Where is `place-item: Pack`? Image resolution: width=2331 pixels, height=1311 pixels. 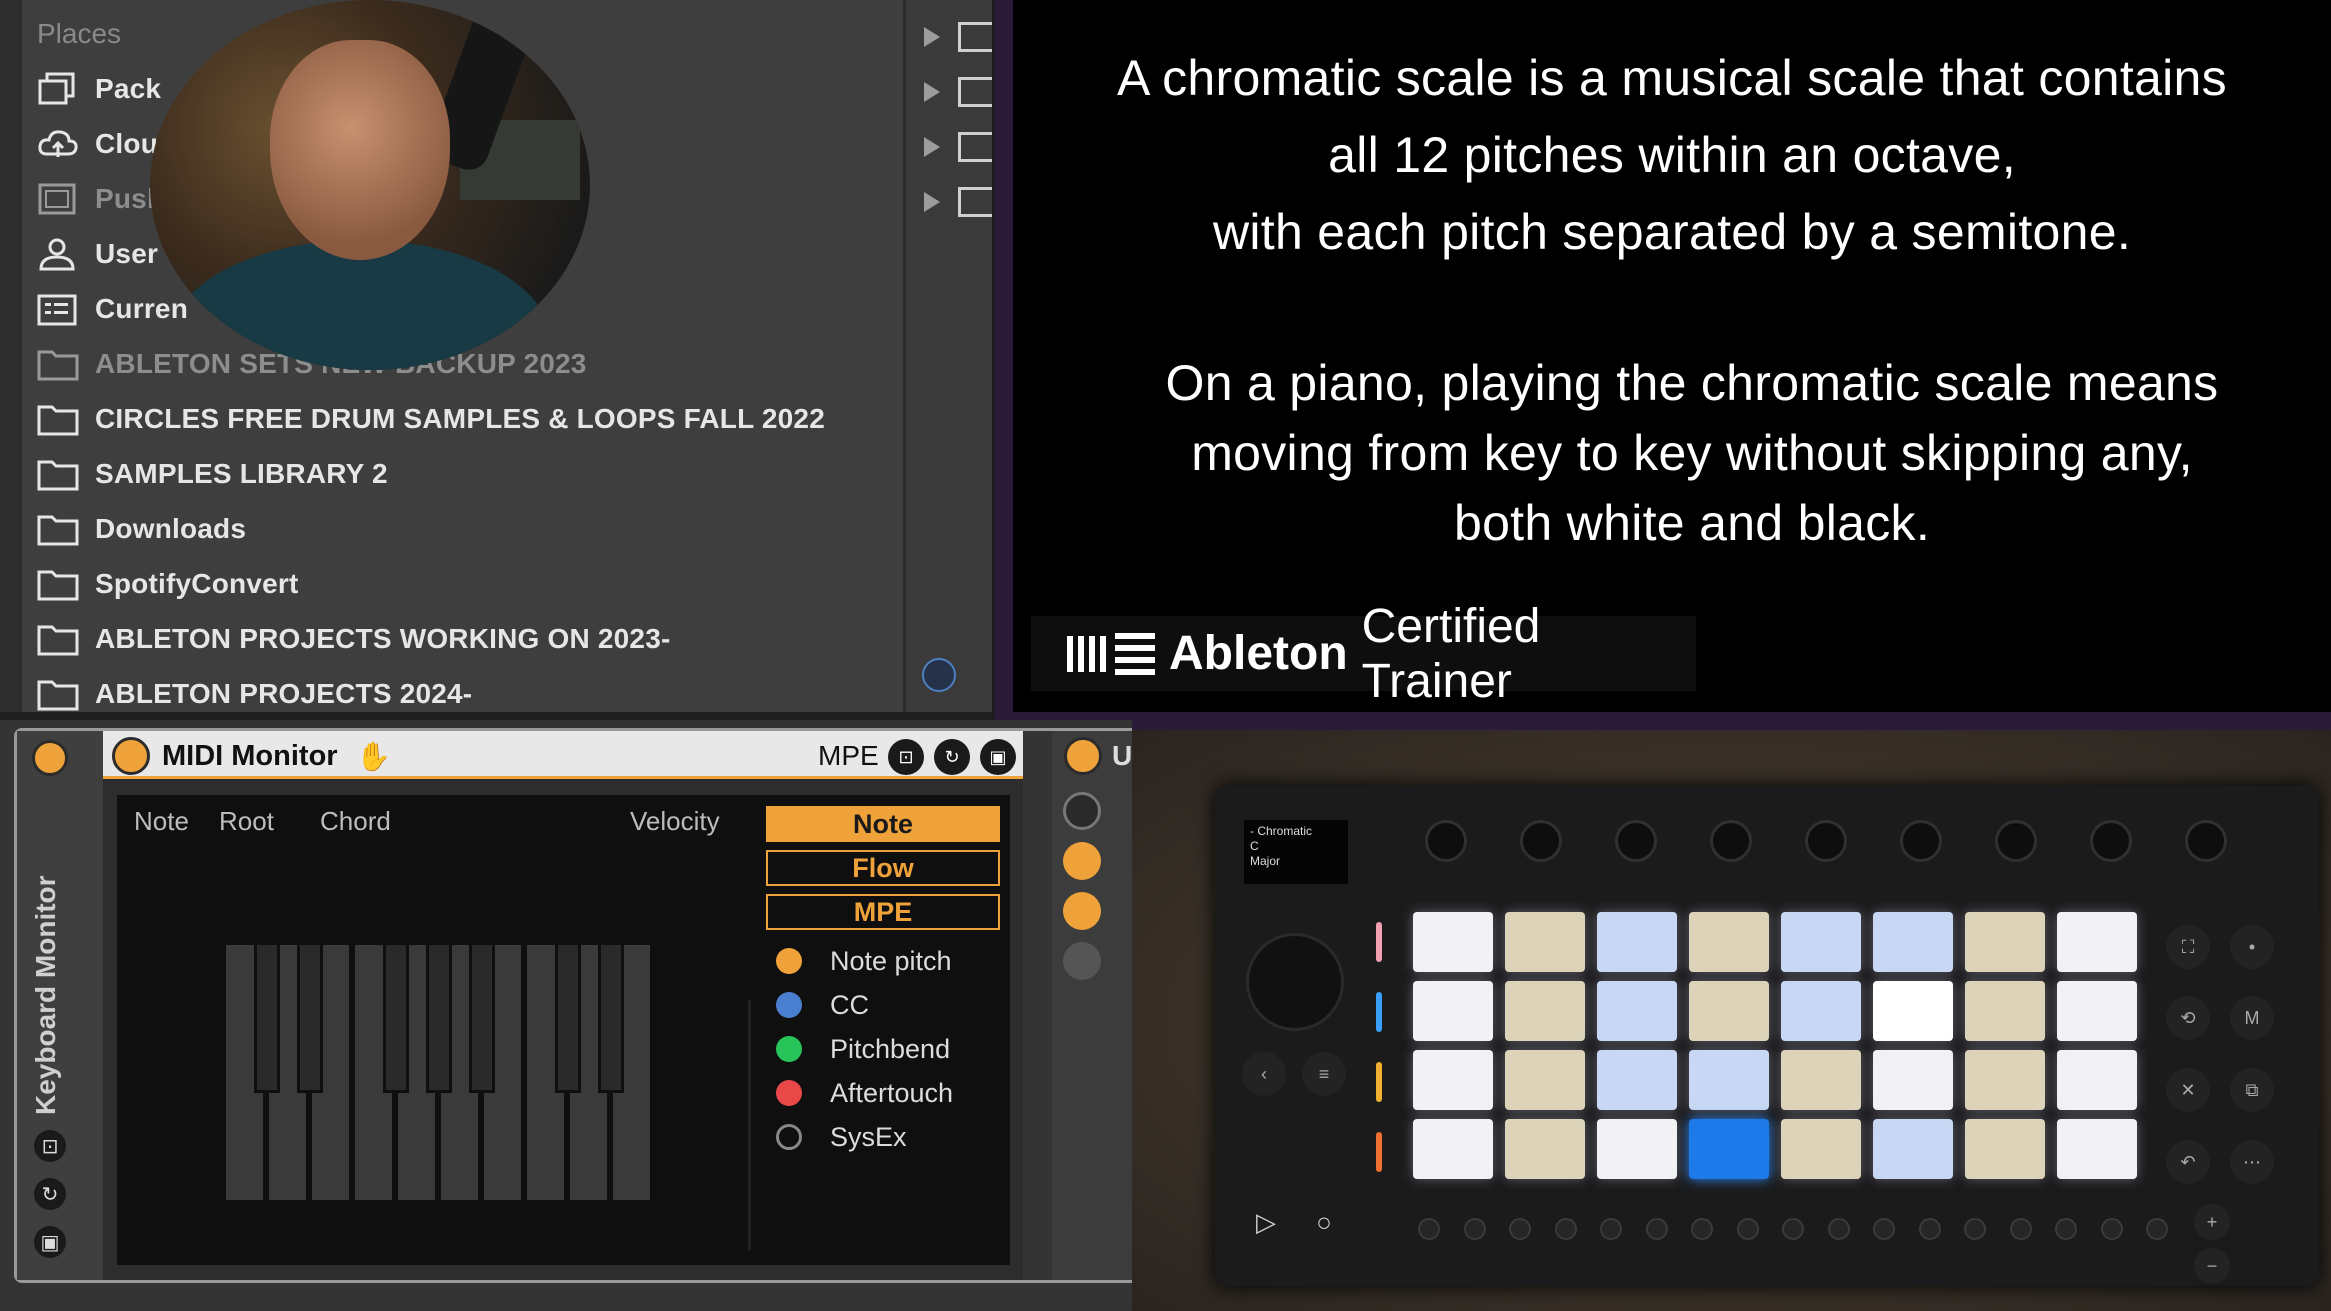
place-item: Pack is located at coordinates (99, 89).